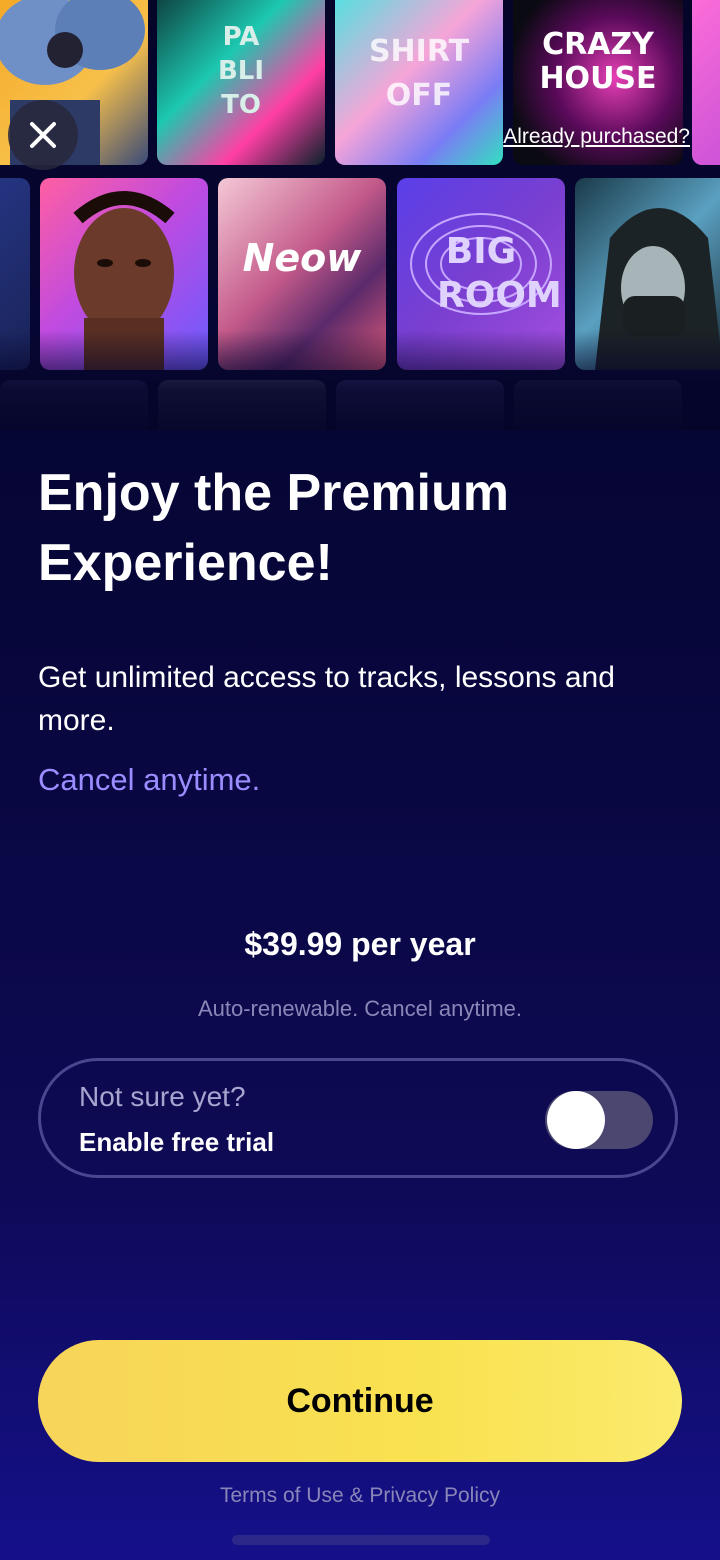 The width and height of the screenshot is (720, 1560). What do you see at coordinates (596, 137) in the screenshot?
I see `already-purchased-link: Already purchased?` at bounding box center [596, 137].